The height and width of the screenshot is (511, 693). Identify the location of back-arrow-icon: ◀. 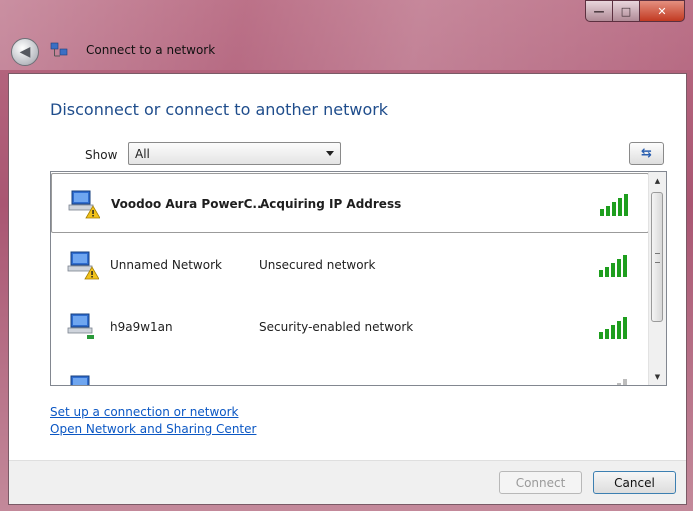
(25, 52).